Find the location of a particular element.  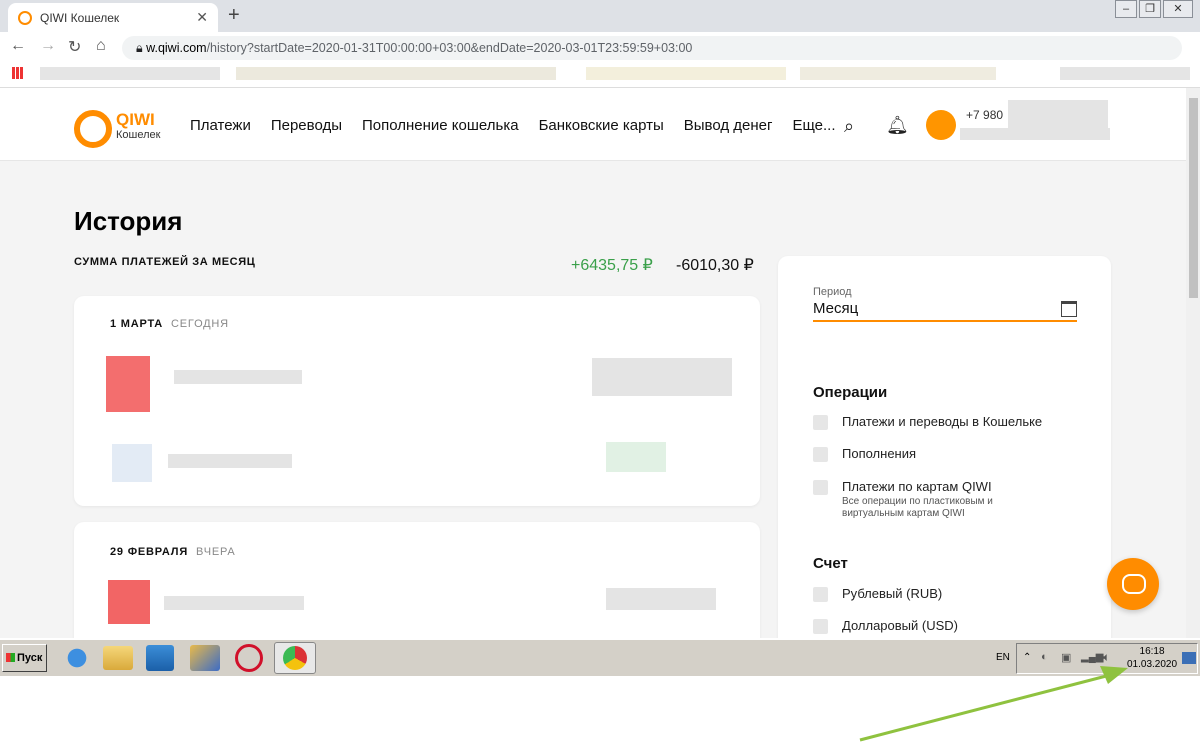

annotation-arrow is located at coordinates (993, 704).